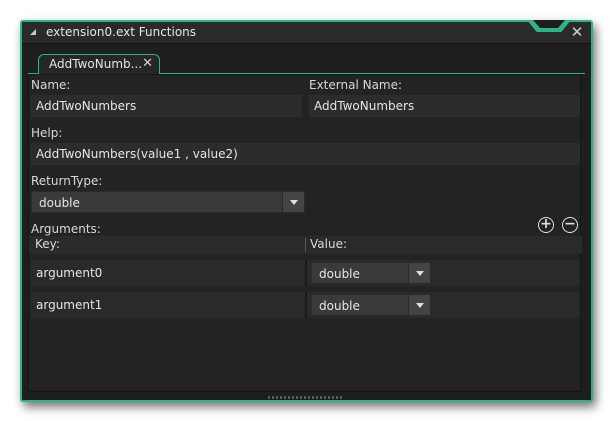 The width and height of the screenshot is (611, 421). I want to click on argument-key: argument0, so click(69, 273).